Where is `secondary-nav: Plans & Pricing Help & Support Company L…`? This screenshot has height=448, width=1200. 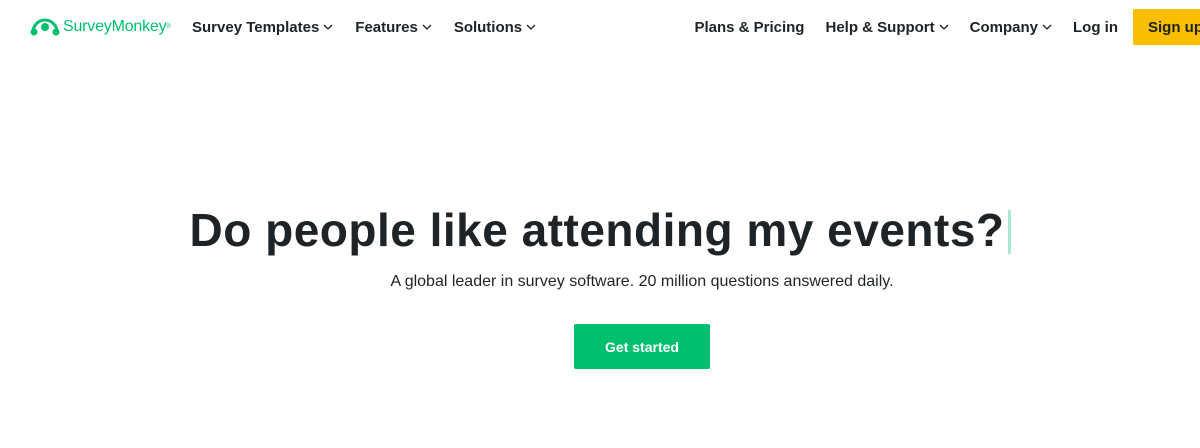 secondary-nav: Plans & Pricing Help & Support Company L… is located at coordinates (936, 27).